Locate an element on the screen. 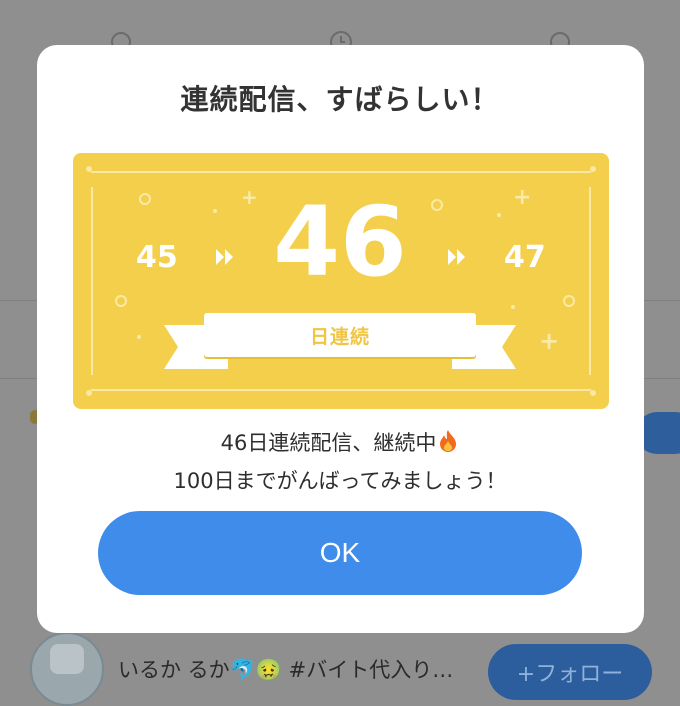 This screenshot has width=680, height=706. streak-previous-day: 45 is located at coordinates (157, 257).